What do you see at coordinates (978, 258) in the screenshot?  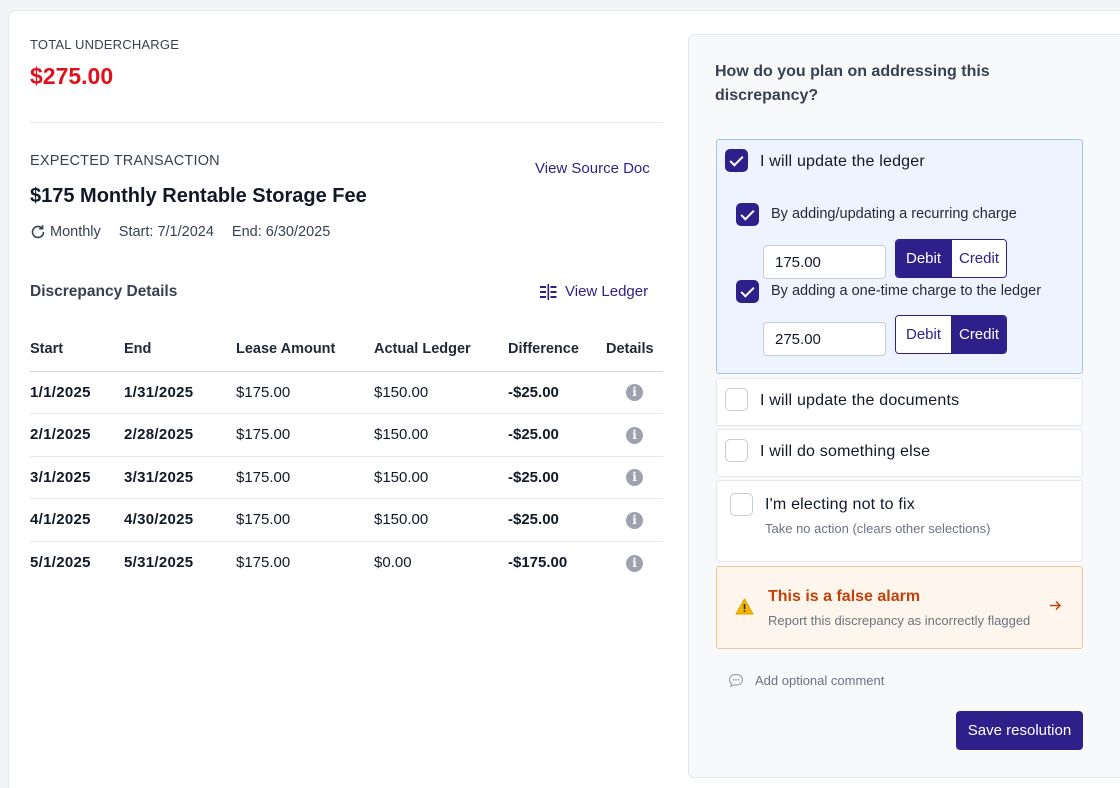 I see `recurring-credit-button: Credit` at bounding box center [978, 258].